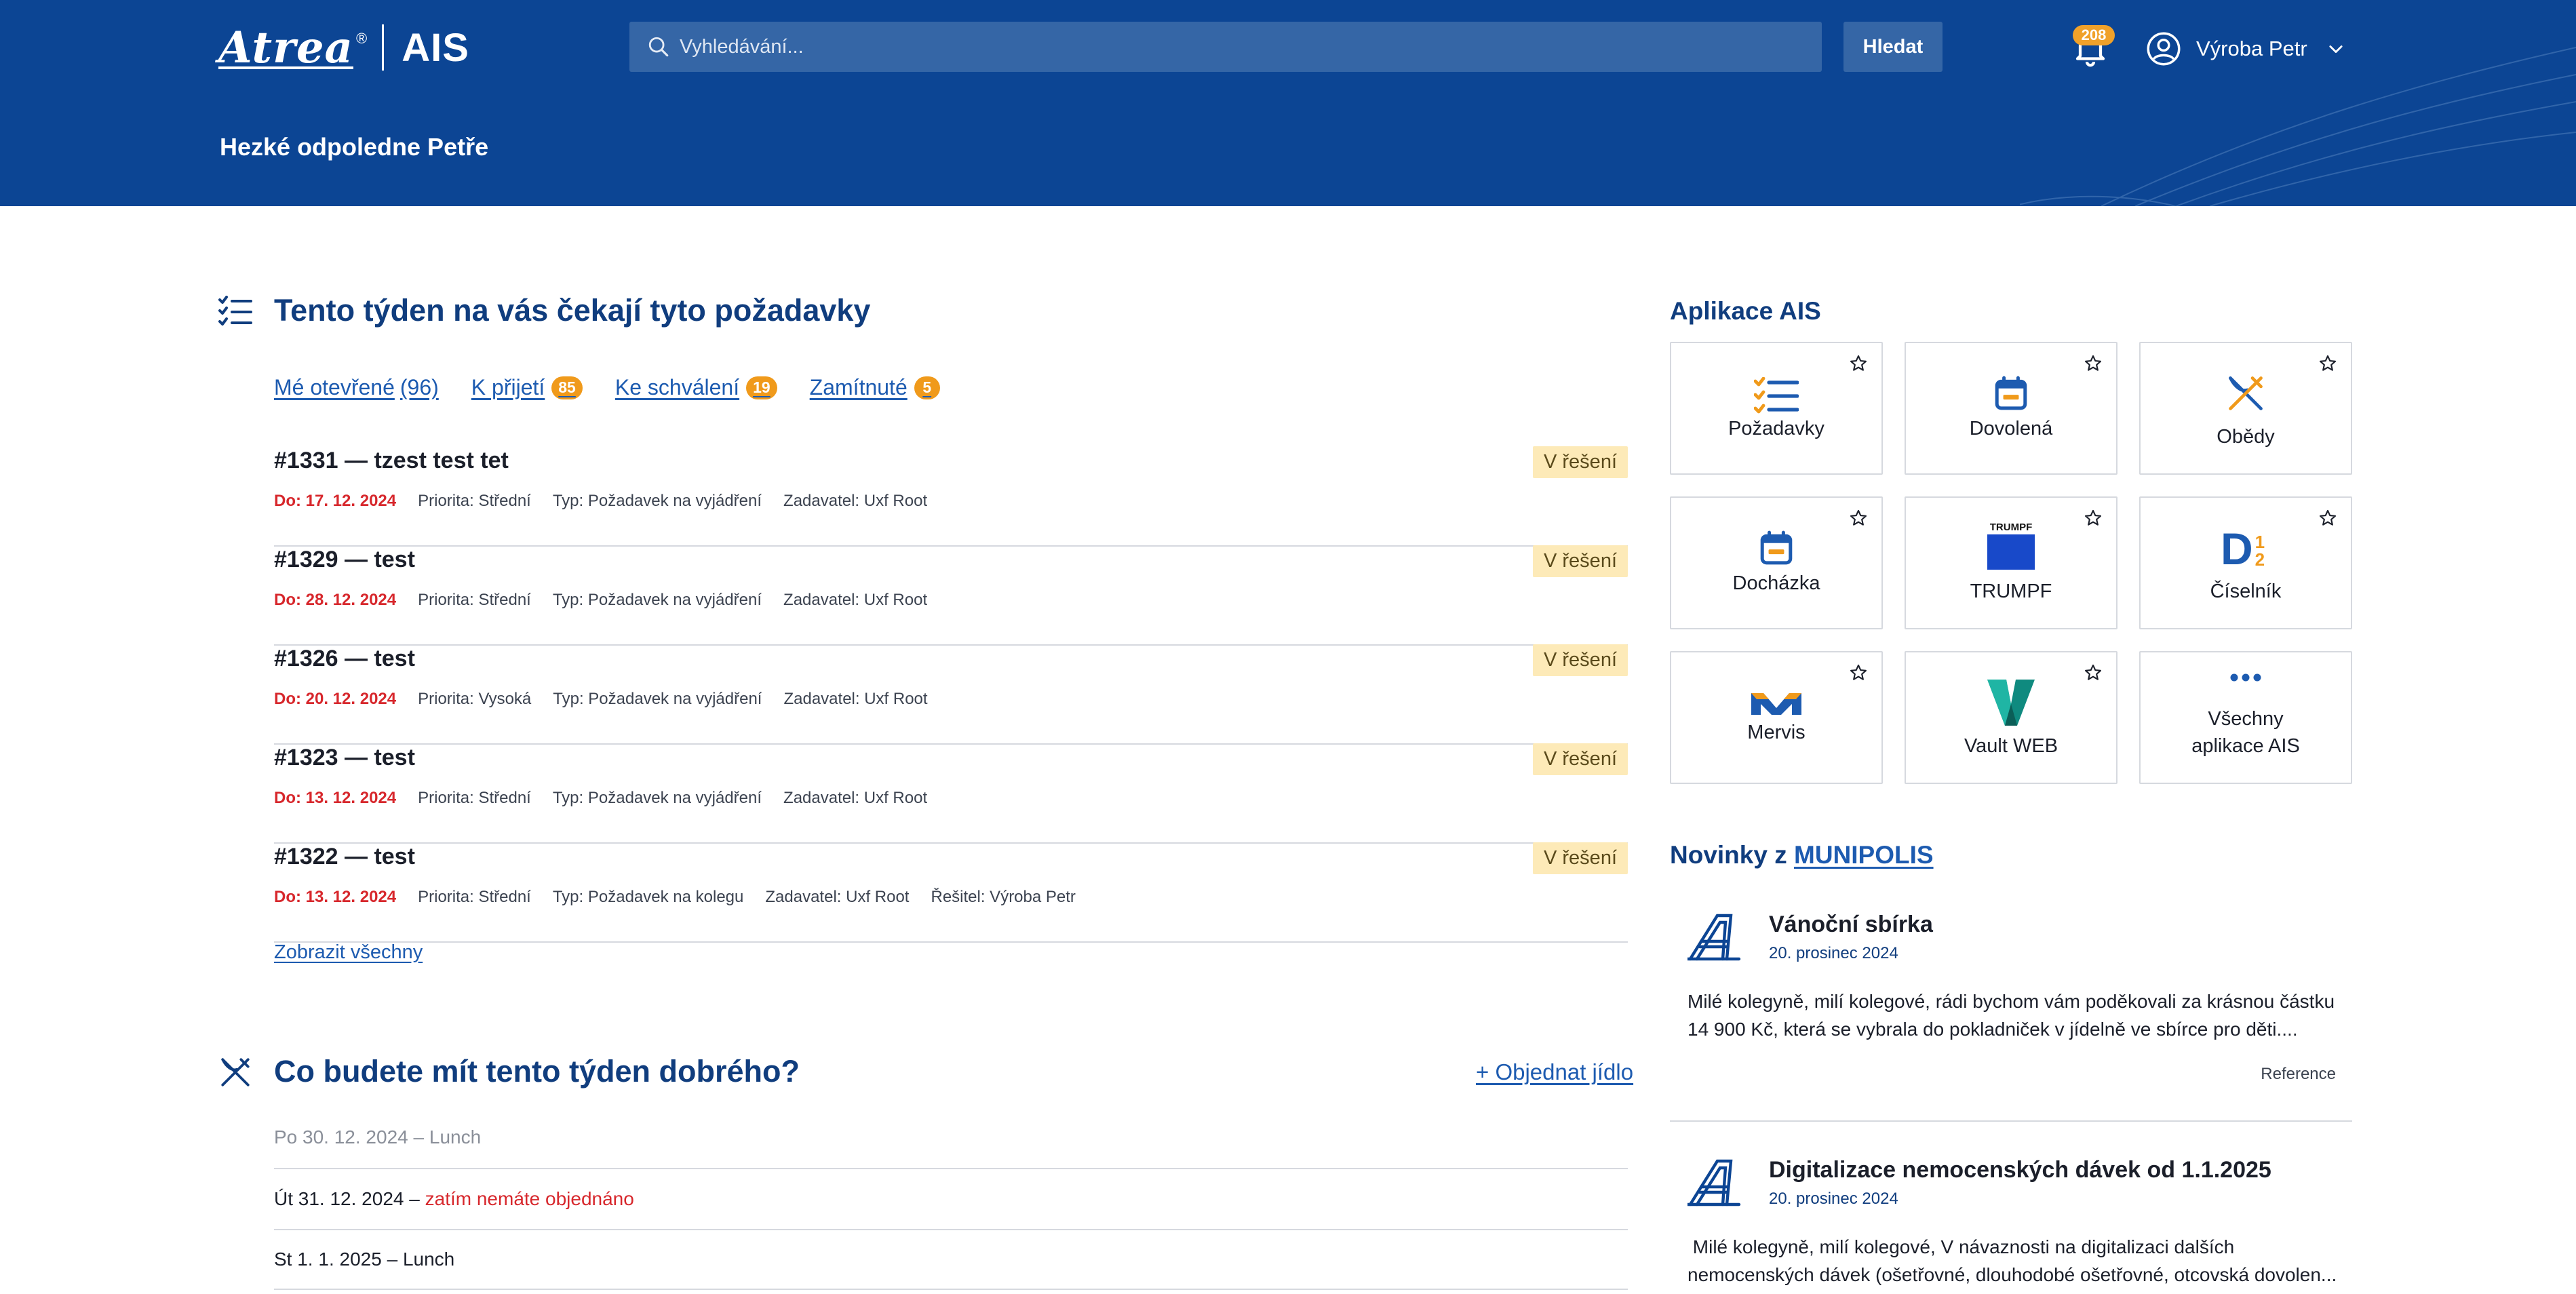 Image resolution: width=2576 pixels, height=1294 pixels. I want to click on tab-label: Mé otevřené, so click(334, 387).